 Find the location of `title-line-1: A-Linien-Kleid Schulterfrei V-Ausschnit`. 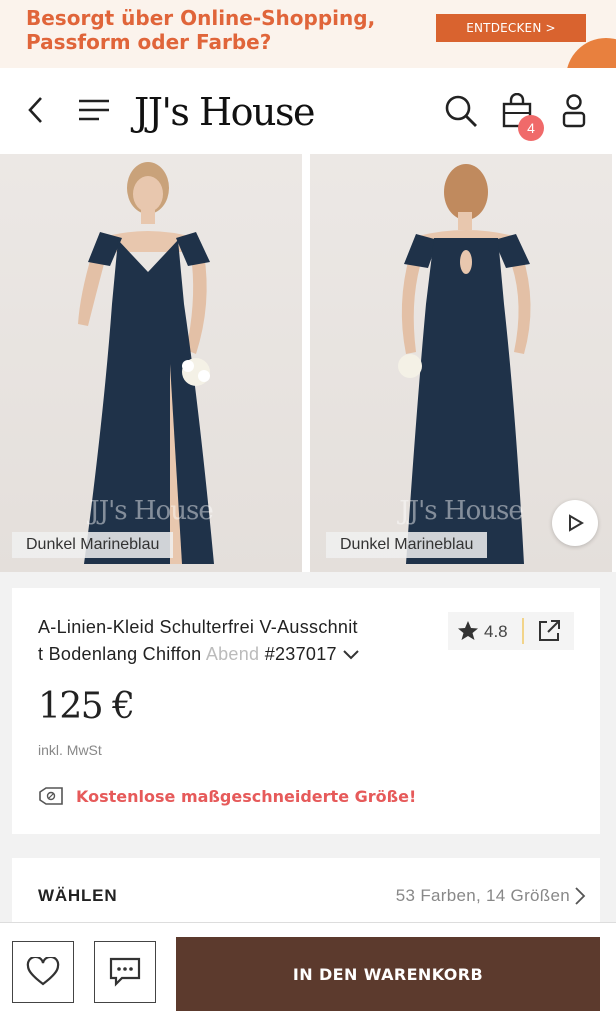

title-line-1: A-Linien-Kleid Schulterfrei V-Ausschnit is located at coordinates (198, 627).